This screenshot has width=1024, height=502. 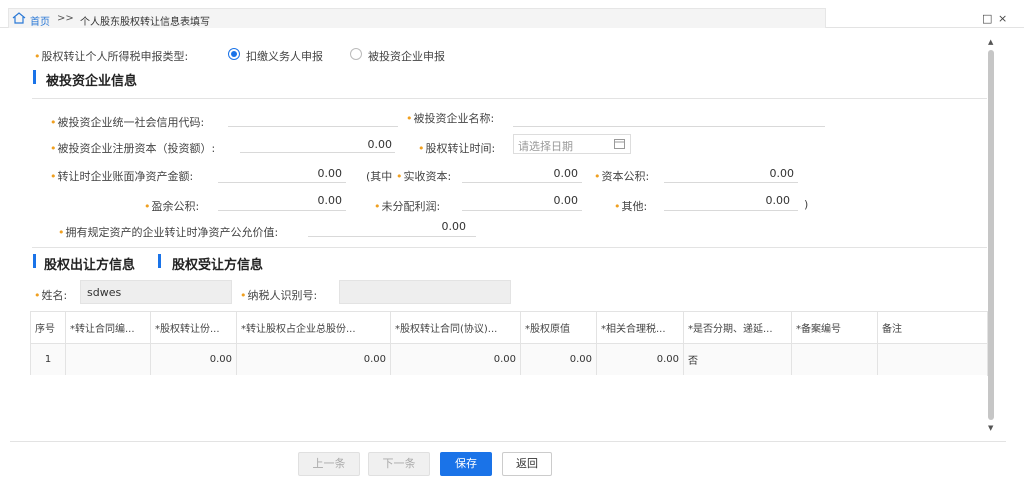 What do you see at coordinates (34, 261) in the screenshot?
I see `section-marker-transferor` at bounding box center [34, 261].